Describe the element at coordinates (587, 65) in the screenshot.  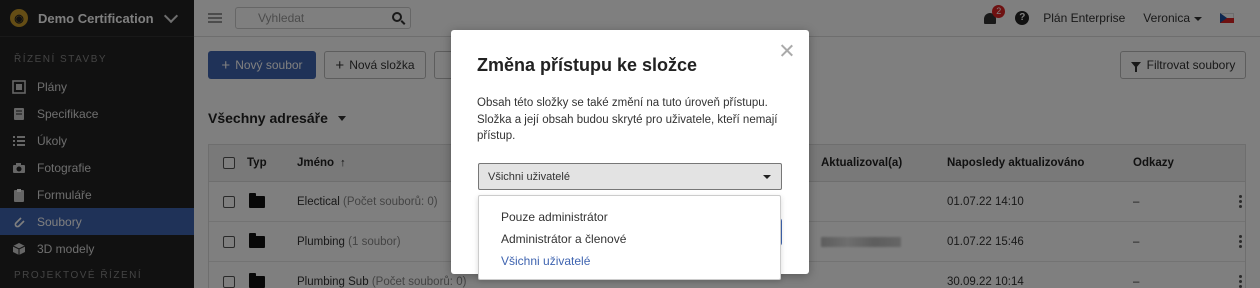
I see `modal-title: Změna přístupu ke složce` at that location.